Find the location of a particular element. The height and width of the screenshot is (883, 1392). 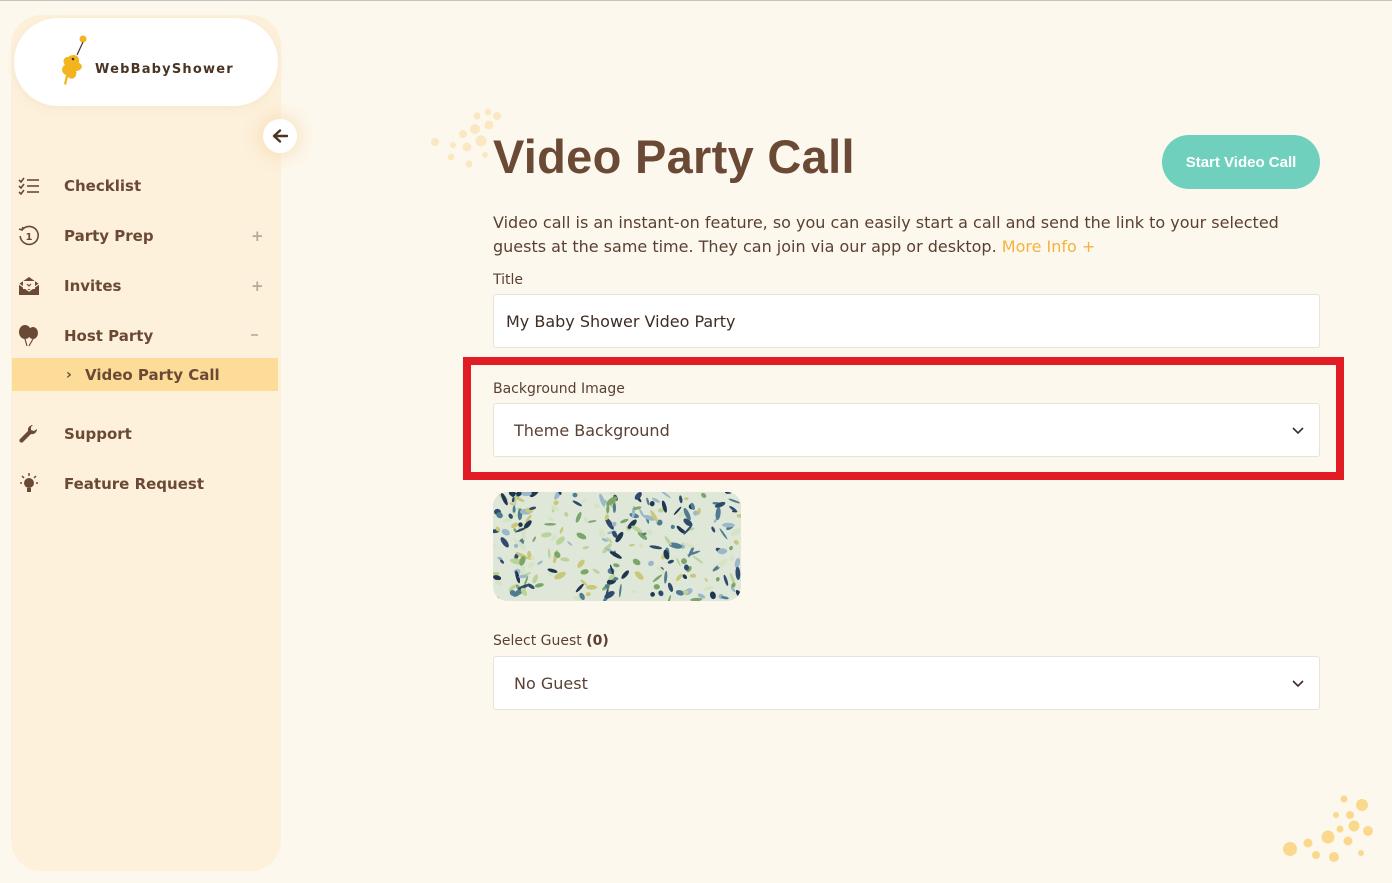

svg-text: 1 is located at coordinates (29, 237).